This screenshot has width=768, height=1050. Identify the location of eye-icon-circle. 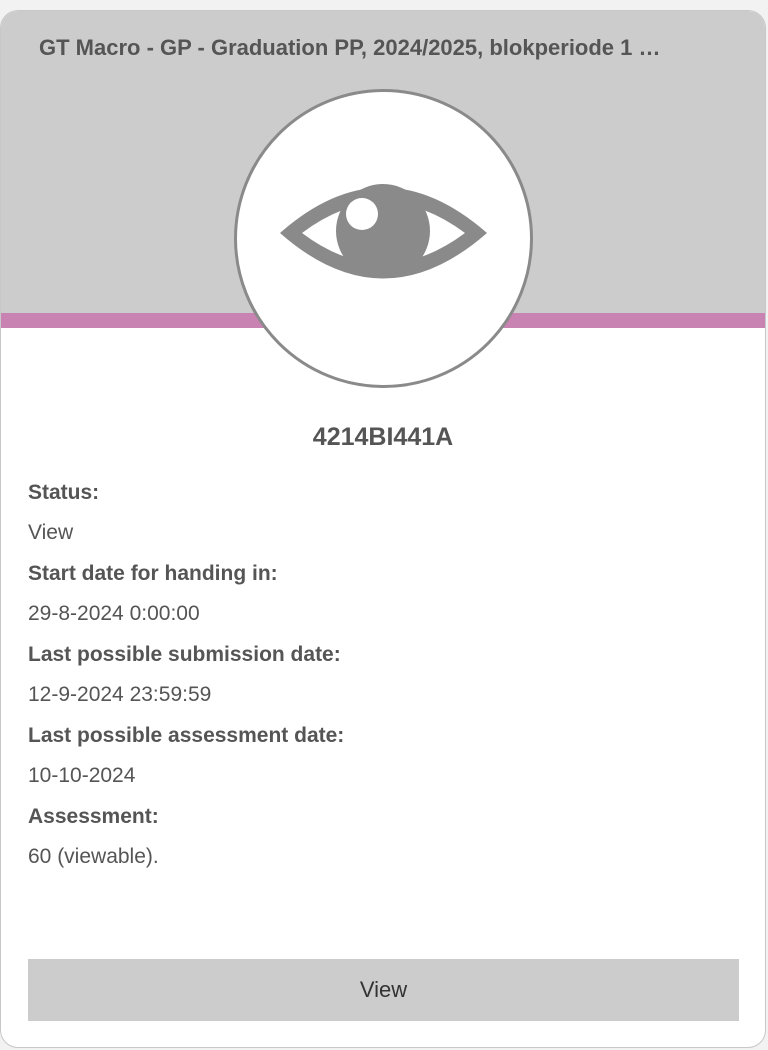
(383, 238).